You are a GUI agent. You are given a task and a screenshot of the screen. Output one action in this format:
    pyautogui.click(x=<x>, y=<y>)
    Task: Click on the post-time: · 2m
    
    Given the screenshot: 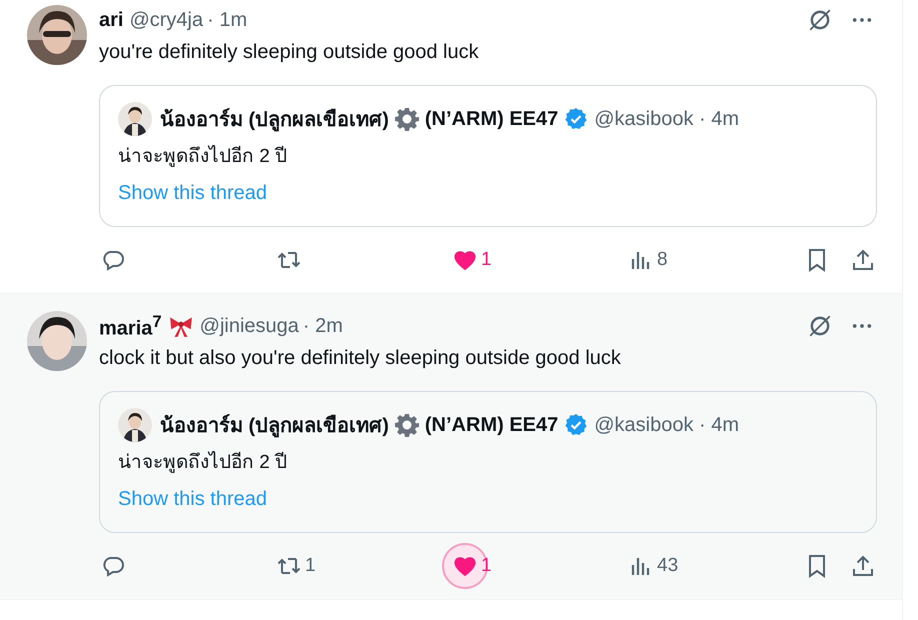 What is the action you would take?
    pyautogui.click(x=322, y=326)
    